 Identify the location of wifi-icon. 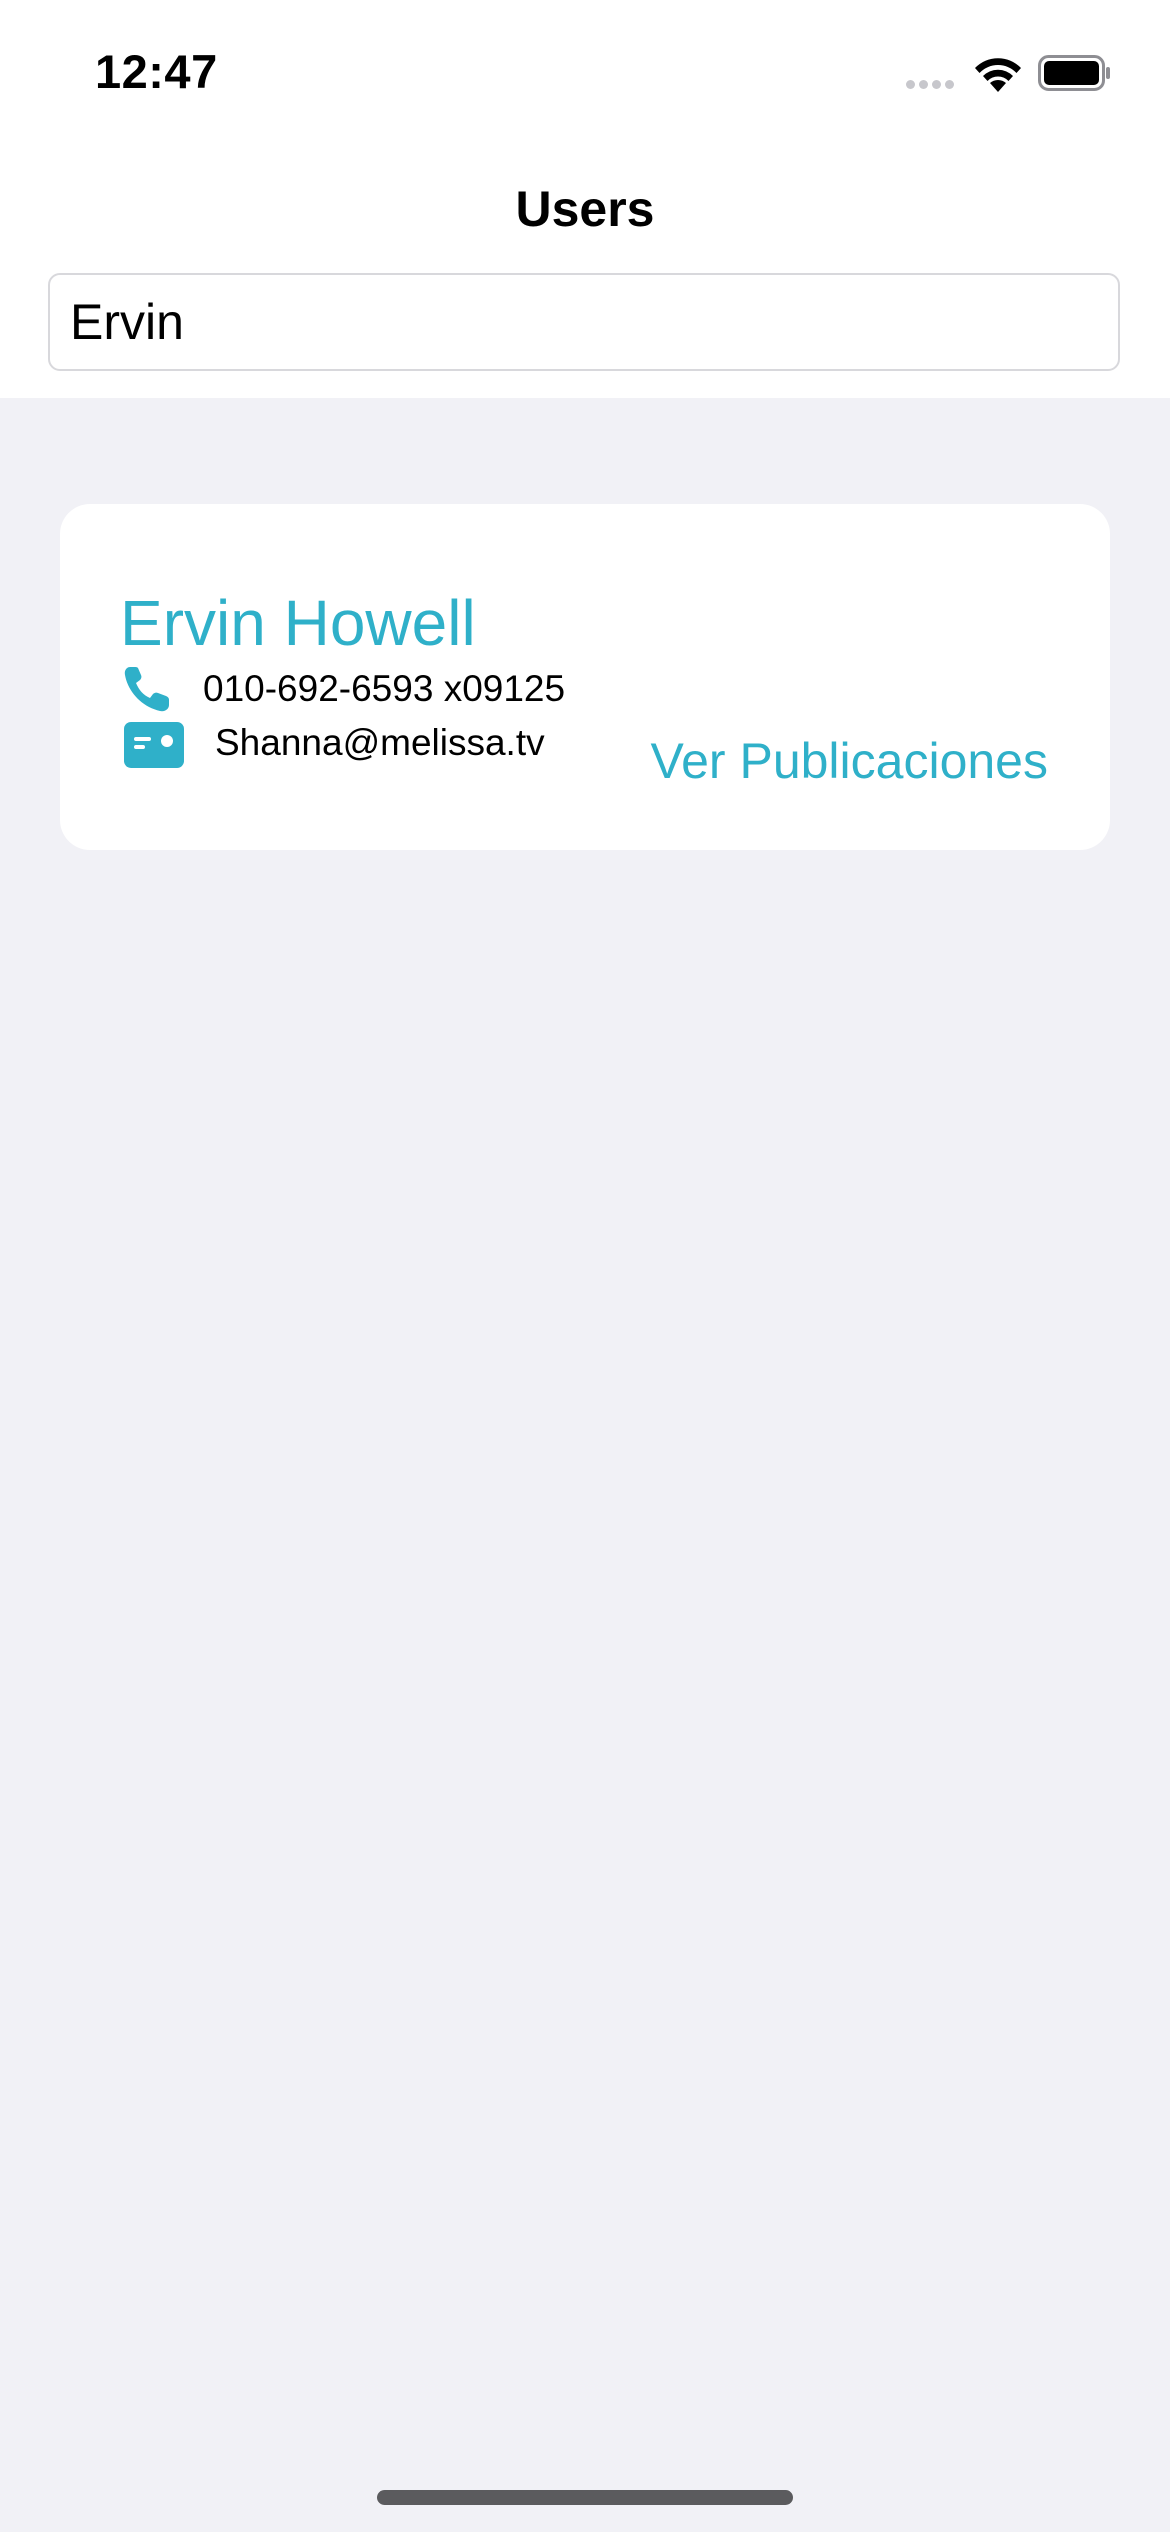
(998, 75).